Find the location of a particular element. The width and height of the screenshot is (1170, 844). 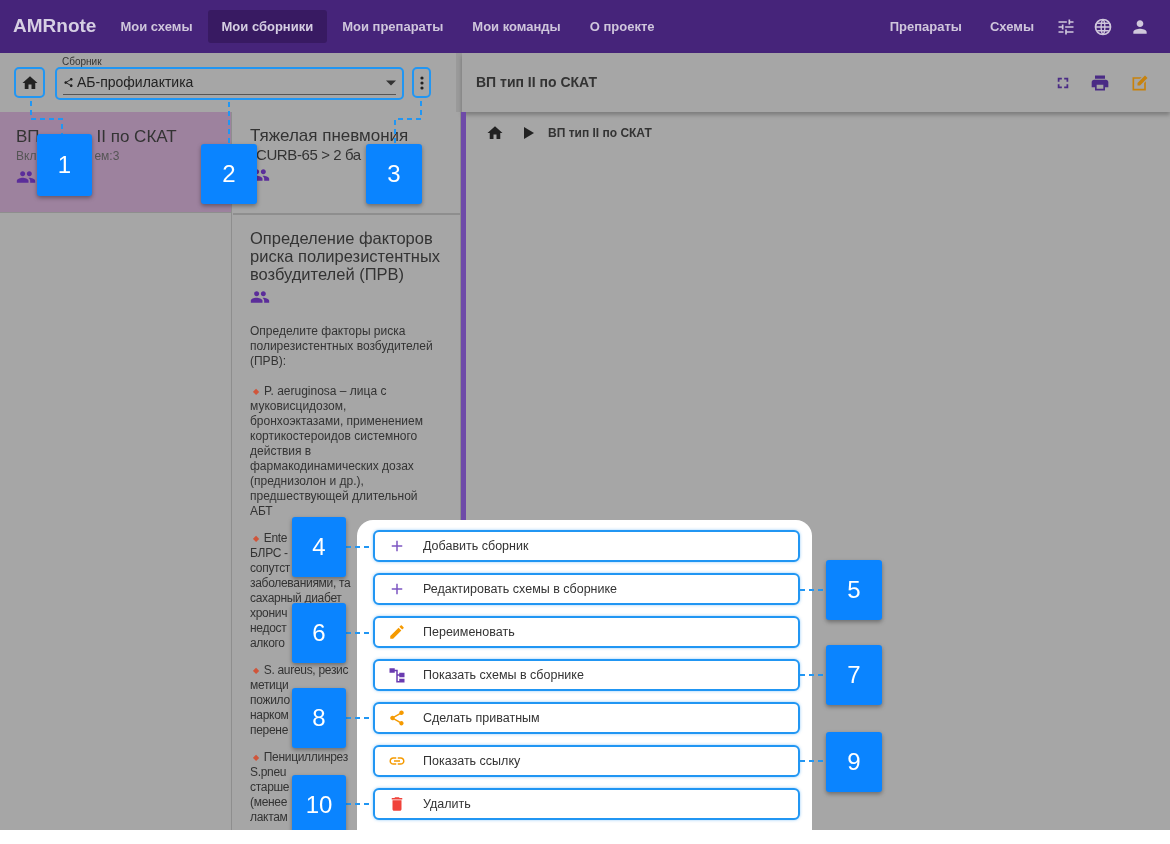

view-title: ВП тип II по СКАТ is located at coordinates (537, 82).